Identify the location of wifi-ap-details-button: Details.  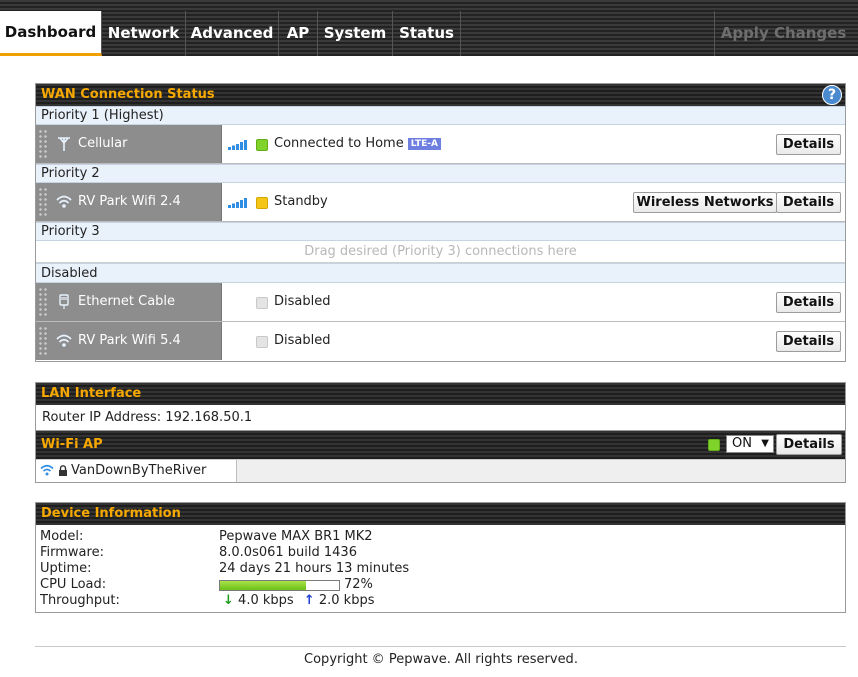
(809, 444).